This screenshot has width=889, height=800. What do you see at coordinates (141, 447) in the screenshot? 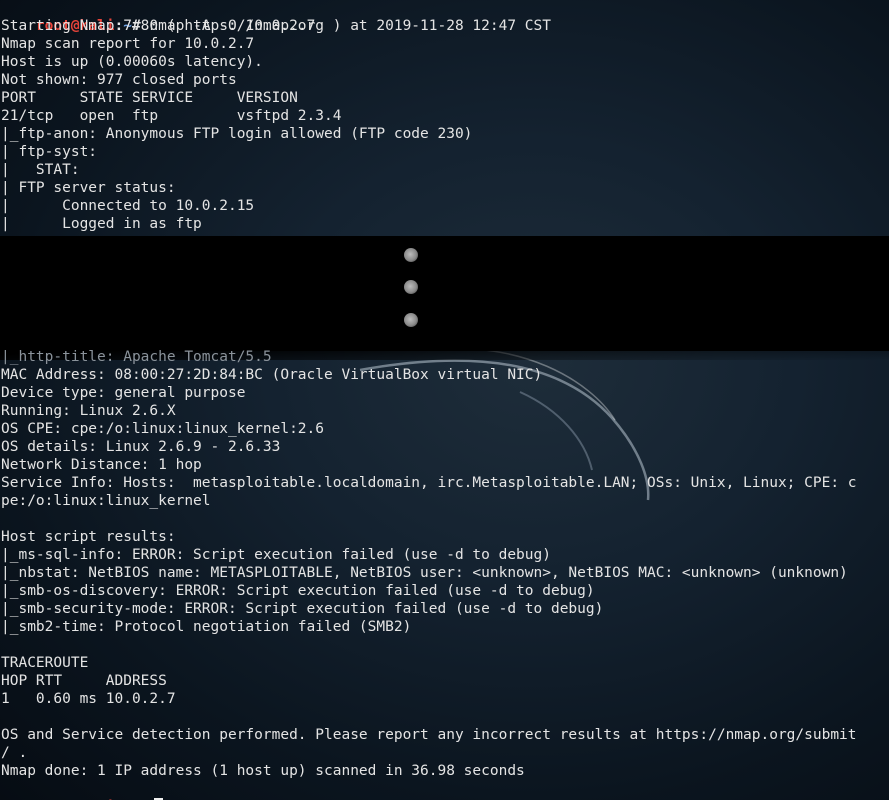
I see `output-line: OS details: Linux 2.6.9 - 2.6.33` at bounding box center [141, 447].